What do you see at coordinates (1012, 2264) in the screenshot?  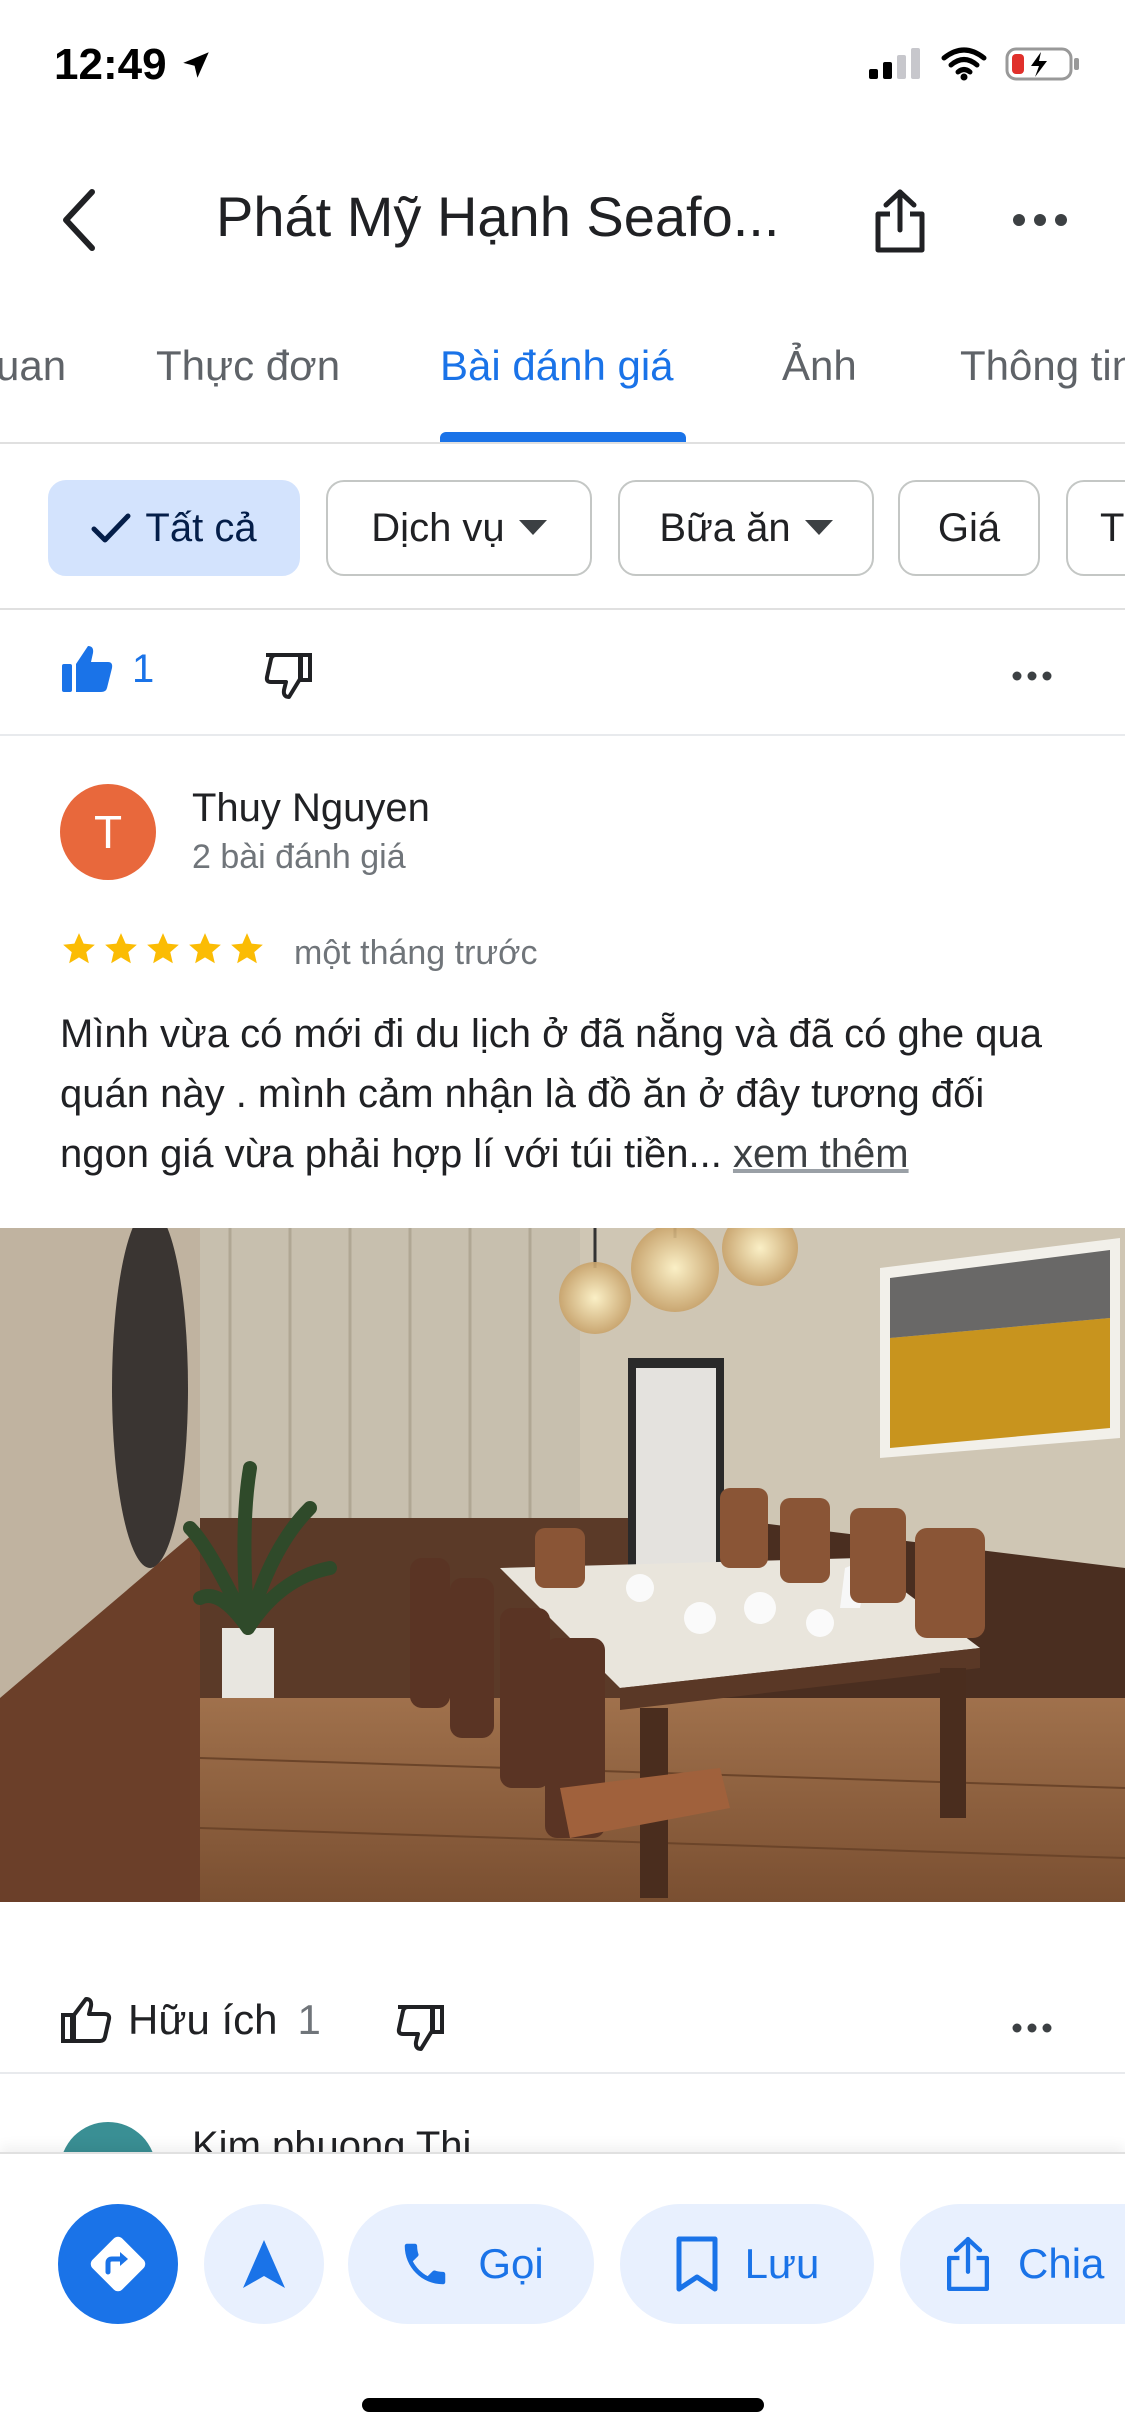 I see `share-place-button: Chia` at bounding box center [1012, 2264].